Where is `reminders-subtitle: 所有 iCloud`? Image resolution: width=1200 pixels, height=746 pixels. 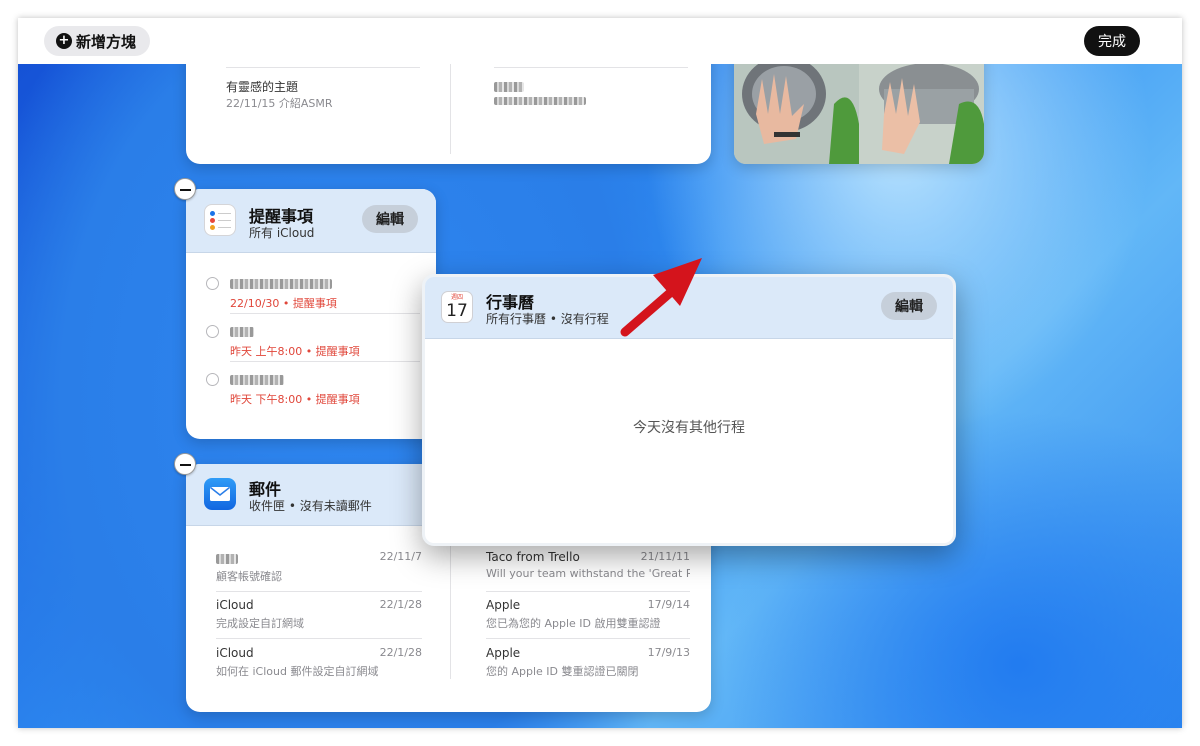 reminders-subtitle: 所有 iCloud is located at coordinates (282, 233).